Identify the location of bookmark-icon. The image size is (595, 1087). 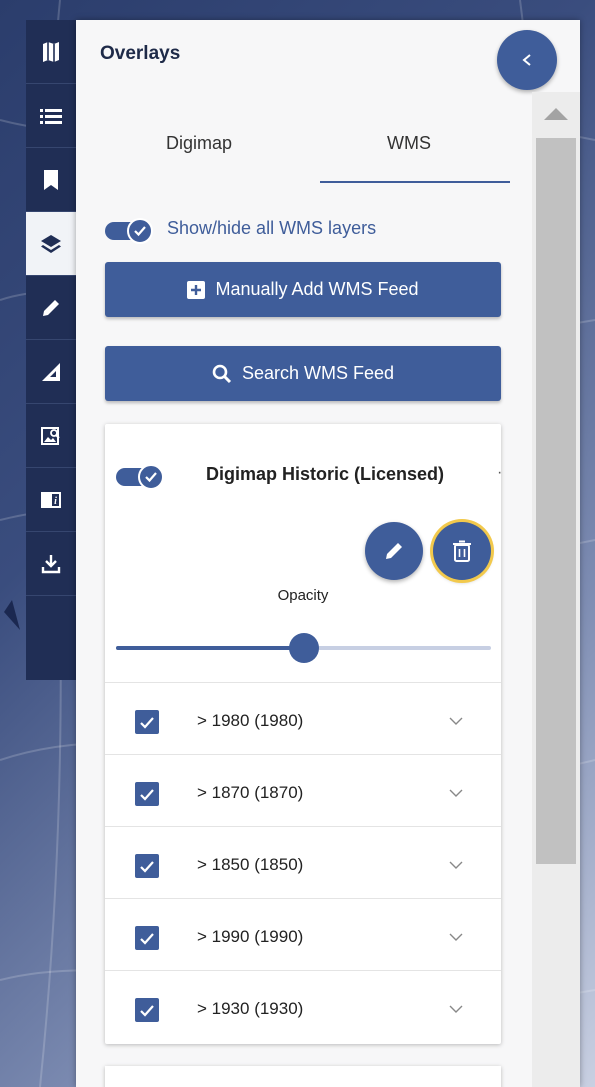
(51, 179).